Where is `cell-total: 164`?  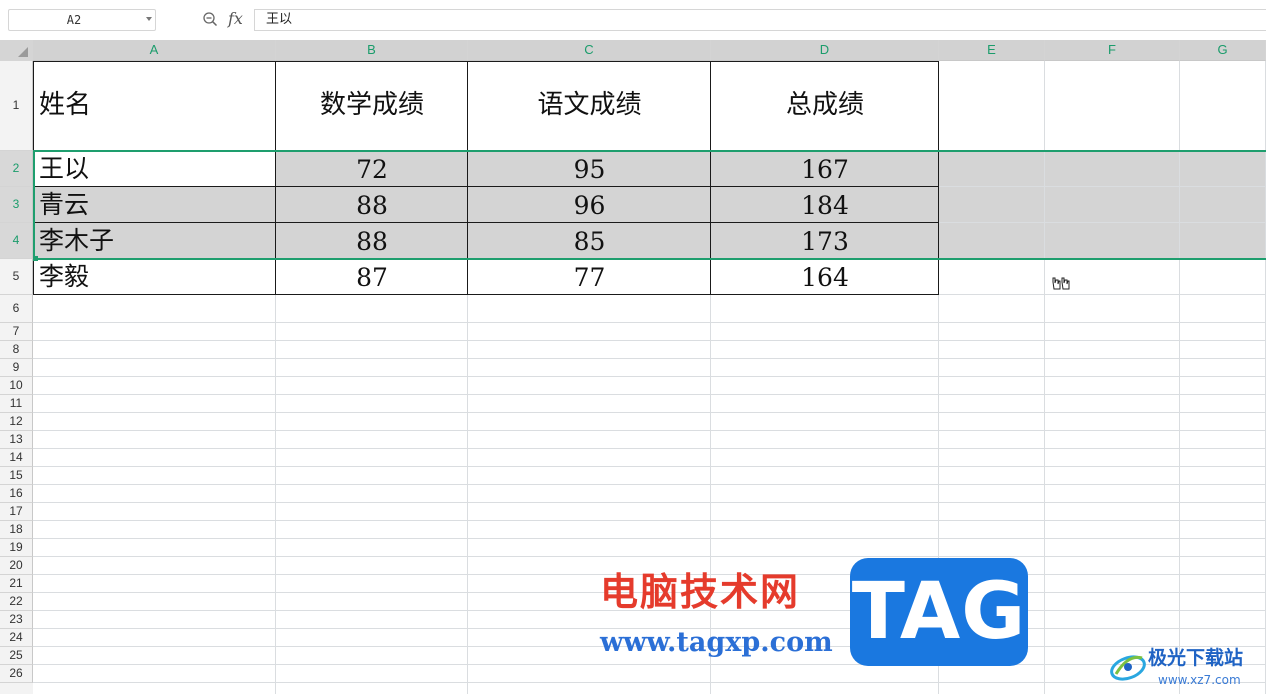 cell-total: 164 is located at coordinates (825, 277).